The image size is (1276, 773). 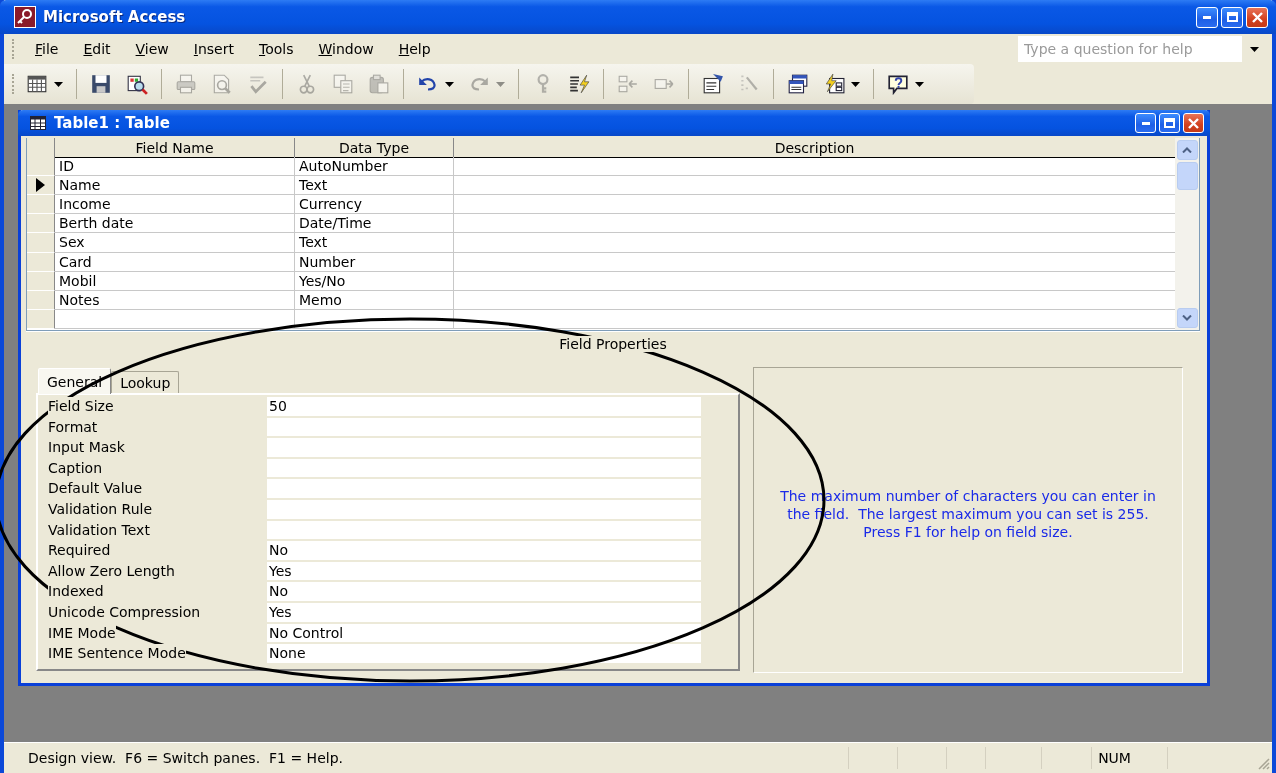 What do you see at coordinates (97, 49) in the screenshot?
I see `menu-item: Edit` at bounding box center [97, 49].